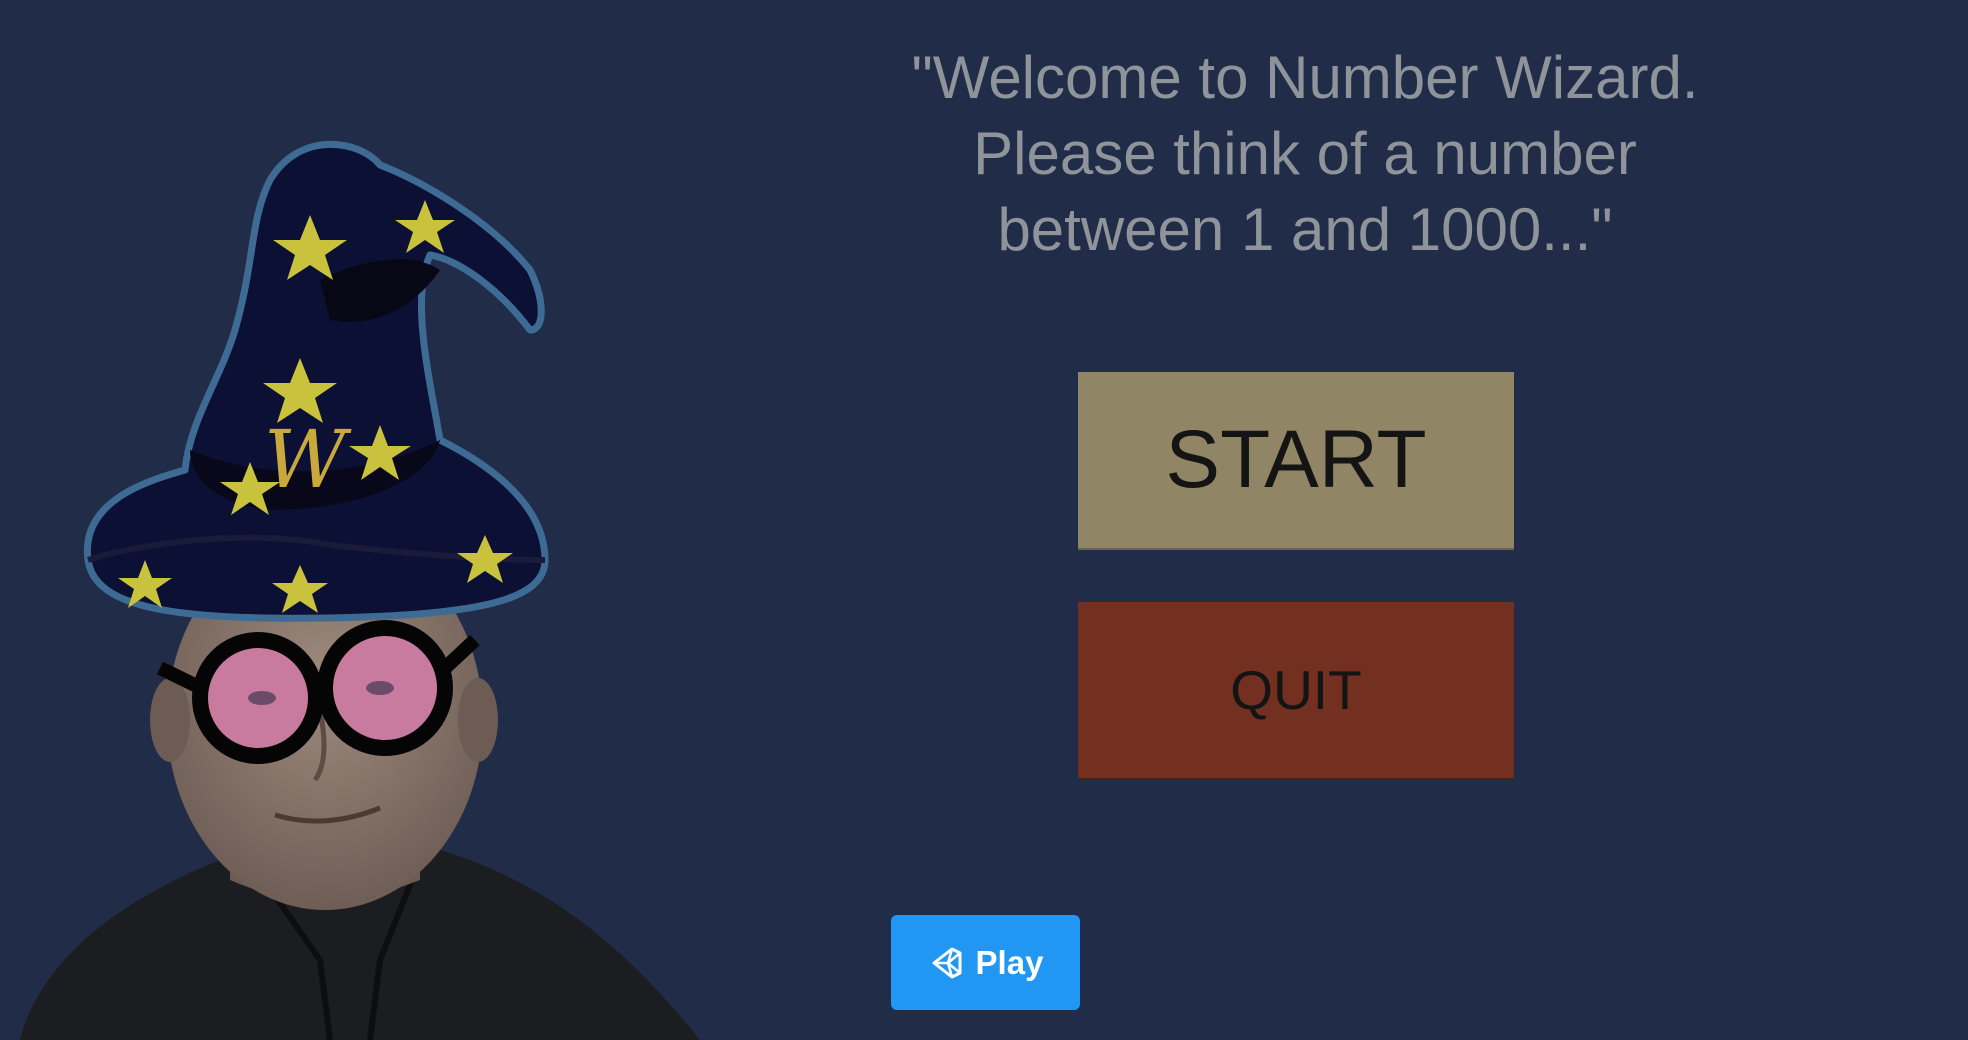 The height and width of the screenshot is (1040, 1968). What do you see at coordinates (947, 962) in the screenshot?
I see `unity-logo-icon` at bounding box center [947, 962].